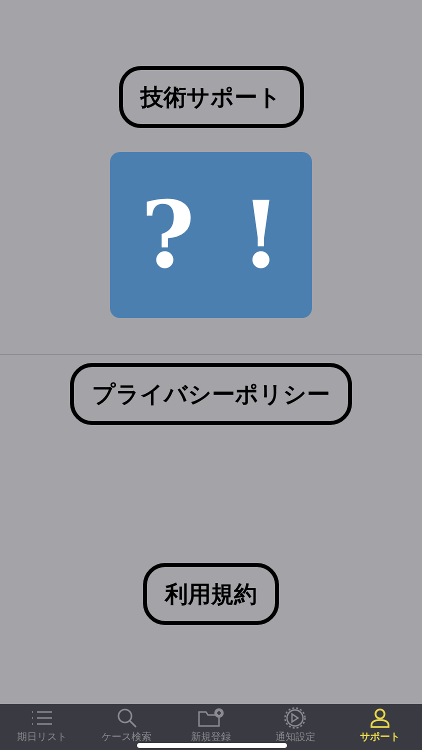  What do you see at coordinates (211, 594) in the screenshot?
I see `terms-button: 利用規約` at bounding box center [211, 594].